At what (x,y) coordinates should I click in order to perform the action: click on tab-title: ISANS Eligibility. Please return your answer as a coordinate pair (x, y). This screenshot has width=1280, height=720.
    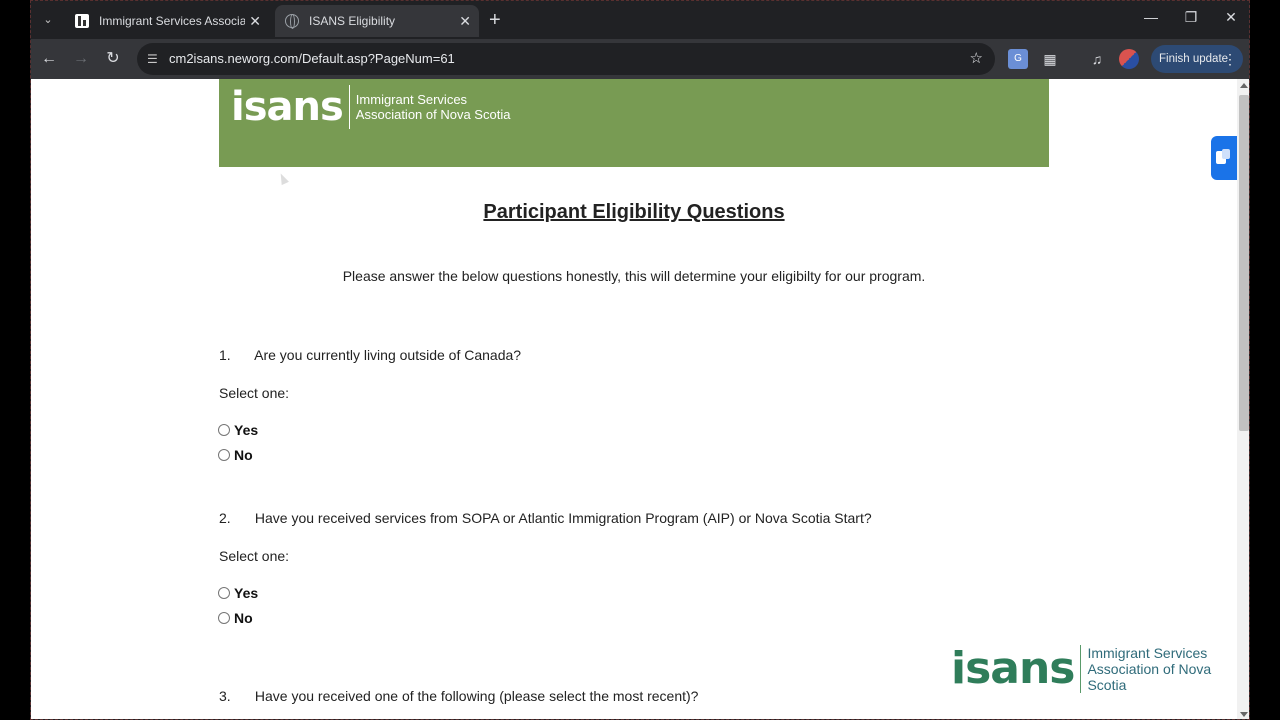
    Looking at the image, I should click on (352, 21).